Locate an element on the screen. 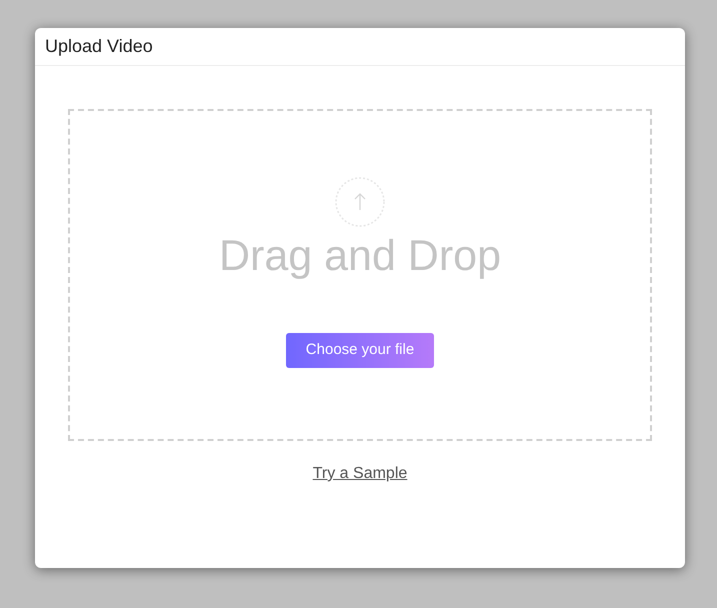 The height and width of the screenshot is (608, 717). drop-heading: Drag and Drop is located at coordinates (360, 256).